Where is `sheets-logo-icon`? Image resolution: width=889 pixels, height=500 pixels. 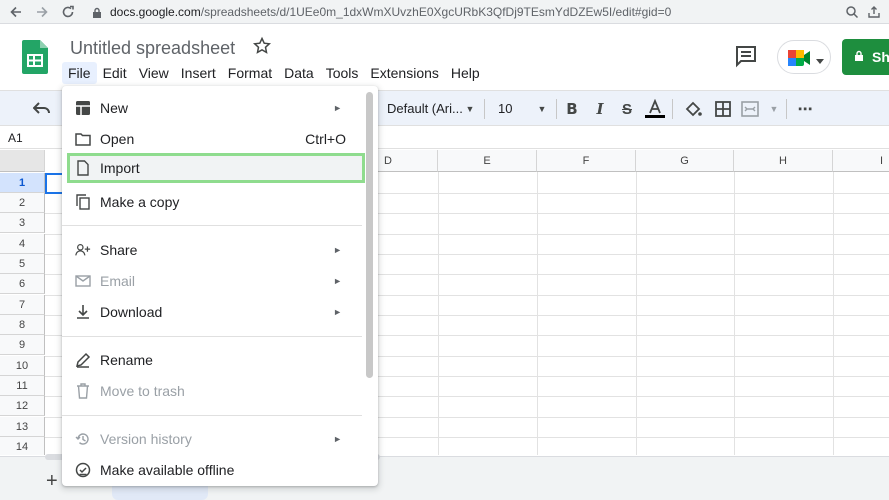
sheets-logo-icon is located at coordinates (35, 59).